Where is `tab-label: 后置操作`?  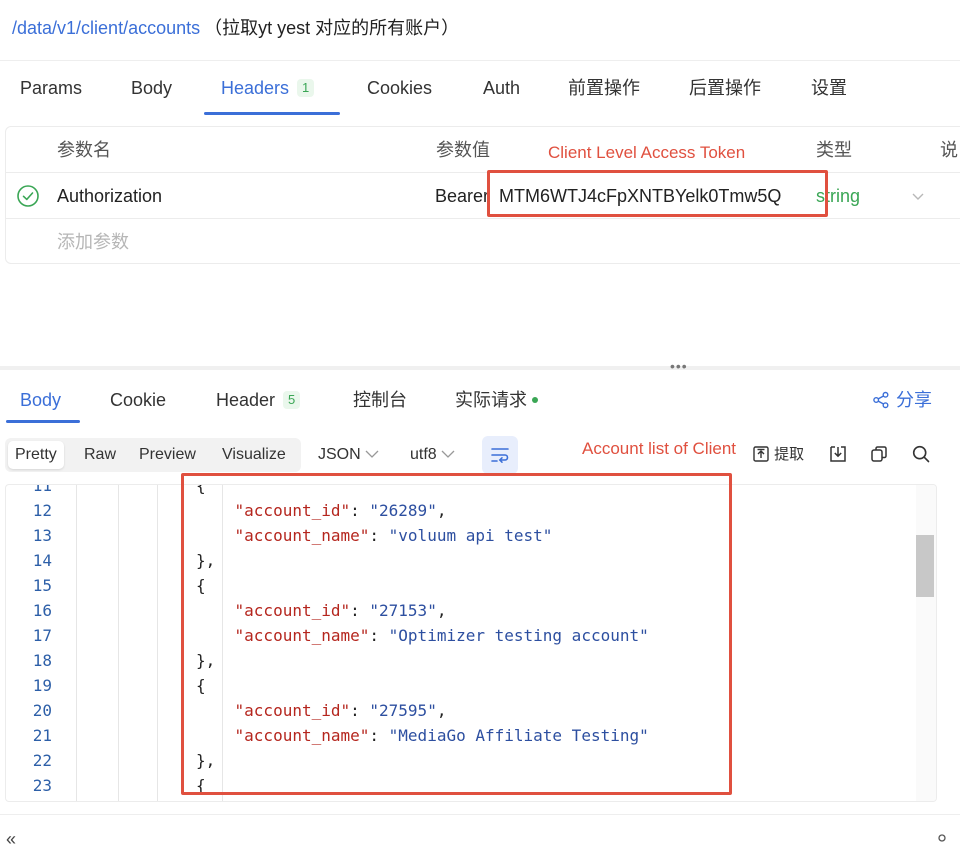
tab-label: 后置操作 is located at coordinates (725, 88).